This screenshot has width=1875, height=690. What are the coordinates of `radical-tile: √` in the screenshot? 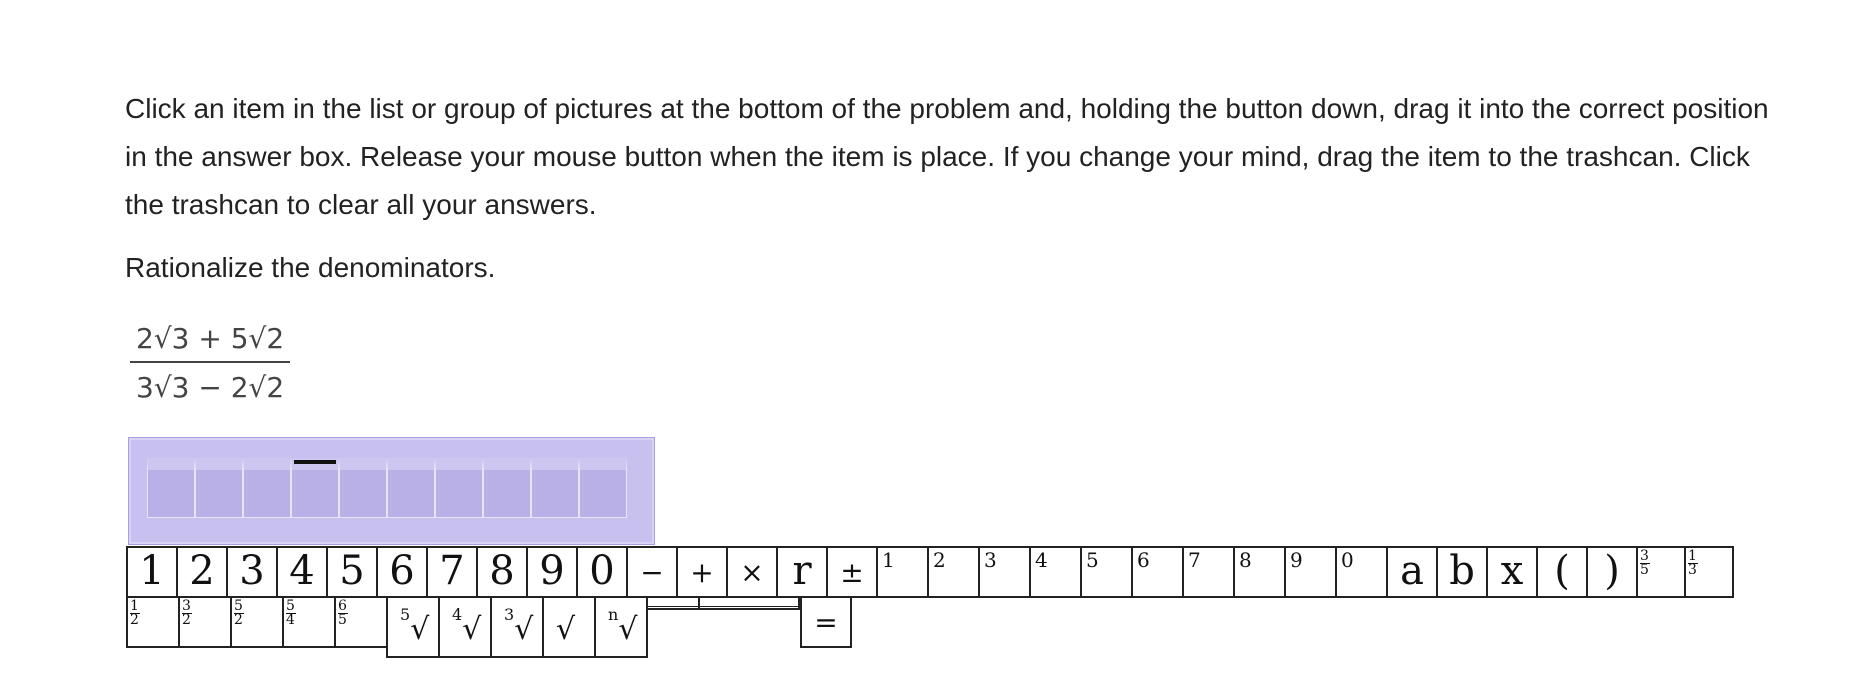 It's located at (569, 627).